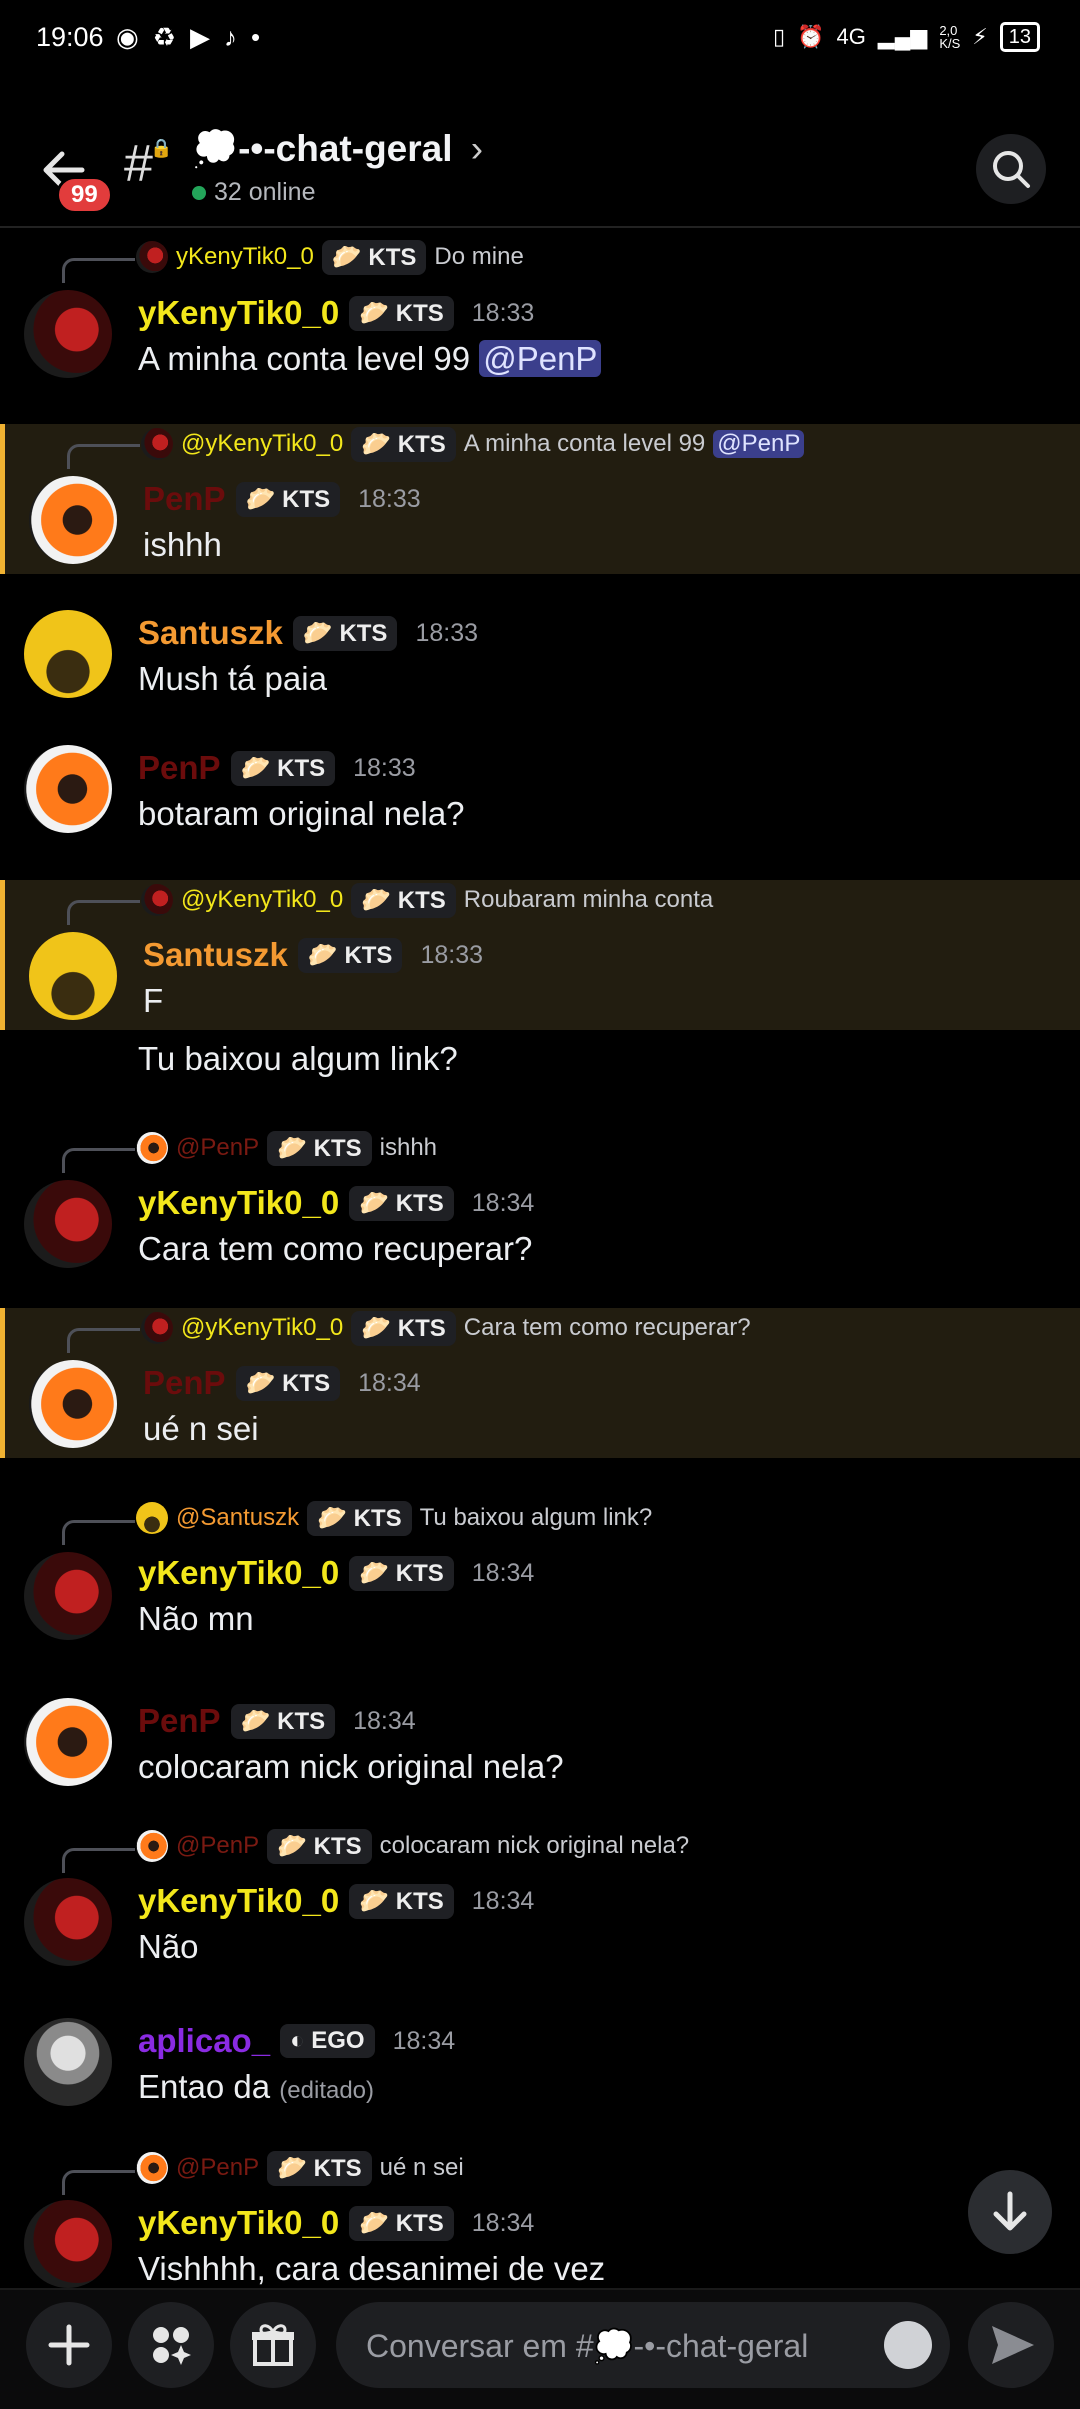 This screenshot has width=1080, height=2409. Describe the element at coordinates (286, 1148) in the screenshot. I see `reply-preview: @PenP 🥟 KTS ishhh` at that location.